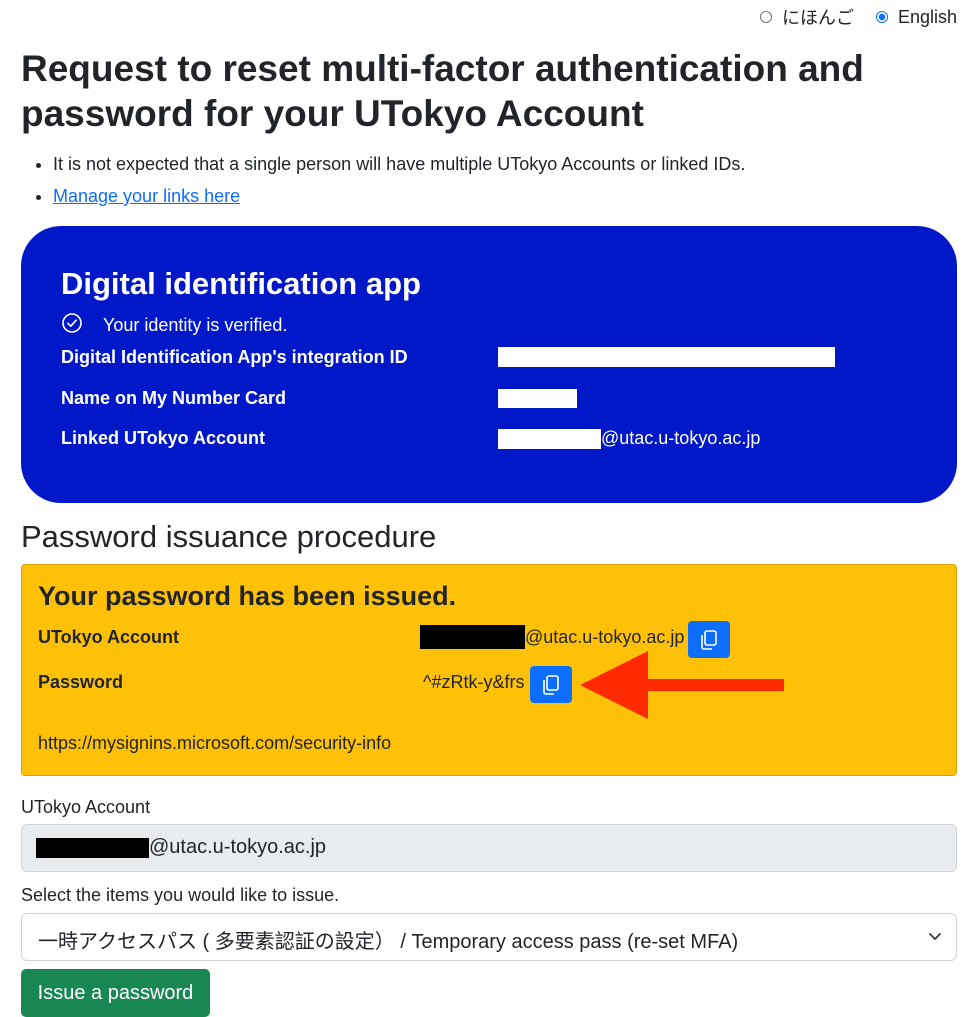  Describe the element at coordinates (174, 398) in the screenshot. I see `name-label: Name on My Number Card` at that location.